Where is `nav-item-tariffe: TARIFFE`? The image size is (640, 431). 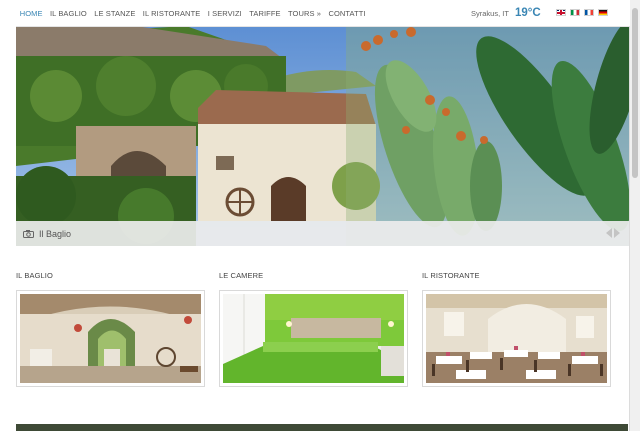 nav-item-tariffe: TARIFFE is located at coordinates (265, 13).